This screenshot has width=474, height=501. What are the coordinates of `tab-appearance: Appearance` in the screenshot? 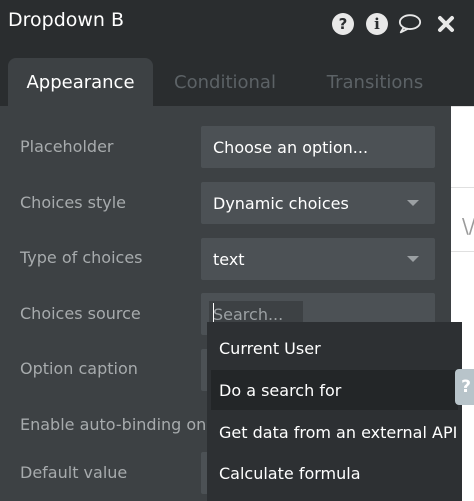 It's located at (80, 82).